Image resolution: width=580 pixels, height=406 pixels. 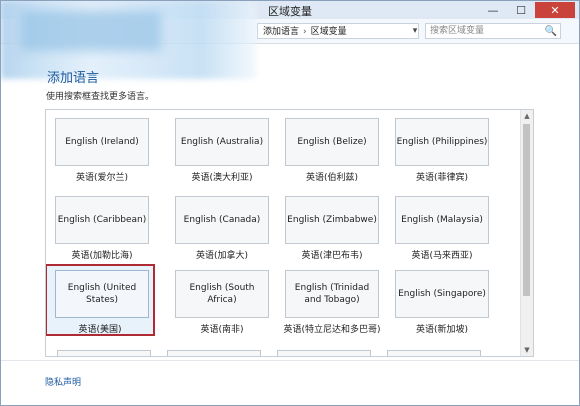 I want to click on language-button: English (Singapore), so click(x=442, y=294).